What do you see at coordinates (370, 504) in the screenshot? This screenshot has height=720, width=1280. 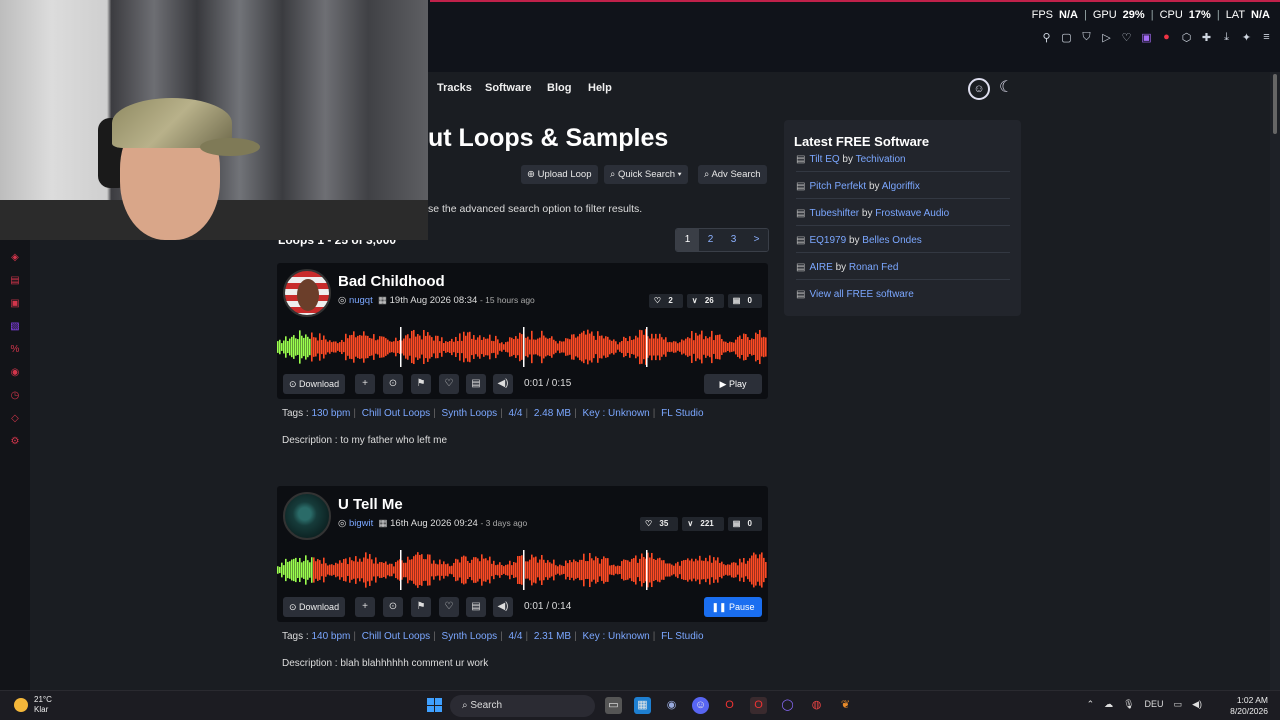 I see `loop-title: U Tell Me` at bounding box center [370, 504].